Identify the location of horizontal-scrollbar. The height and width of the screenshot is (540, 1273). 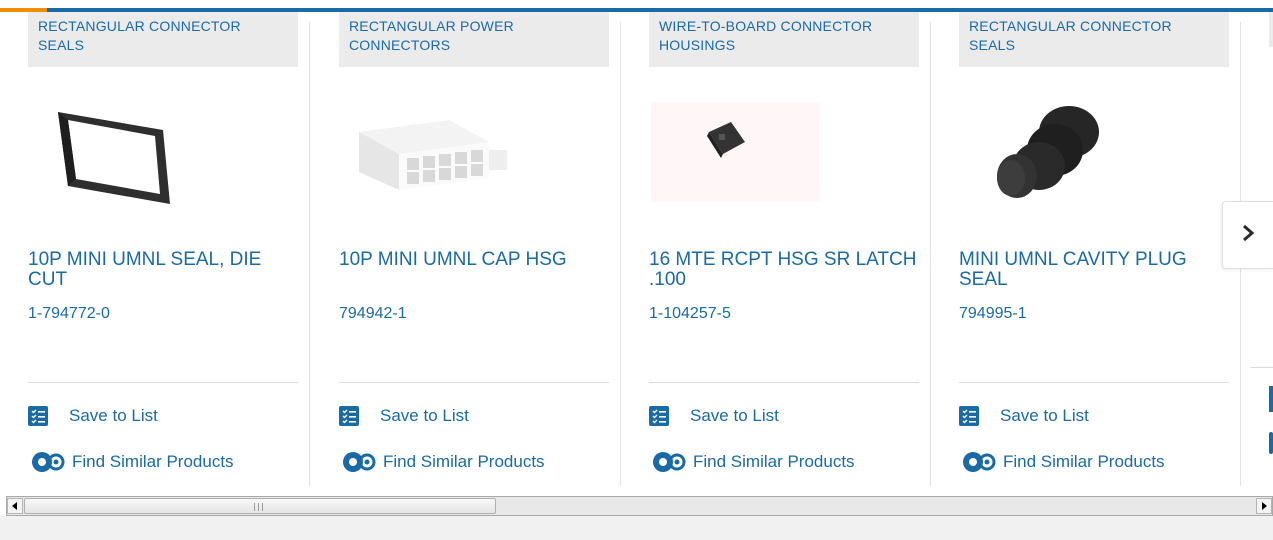
(639, 506).